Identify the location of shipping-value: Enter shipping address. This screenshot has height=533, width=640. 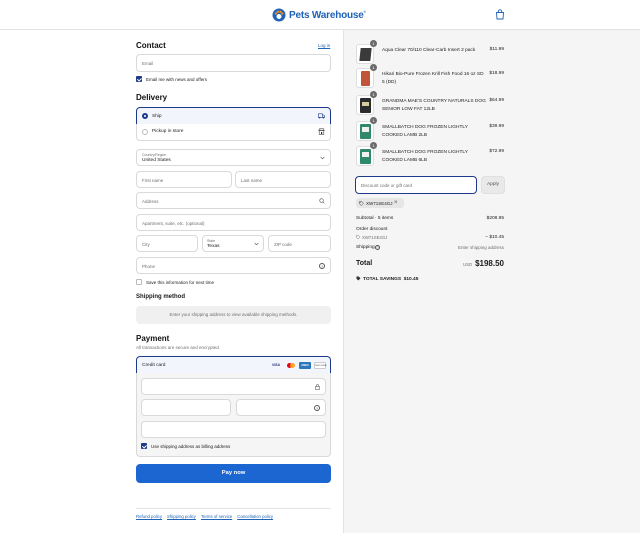
(480, 247).